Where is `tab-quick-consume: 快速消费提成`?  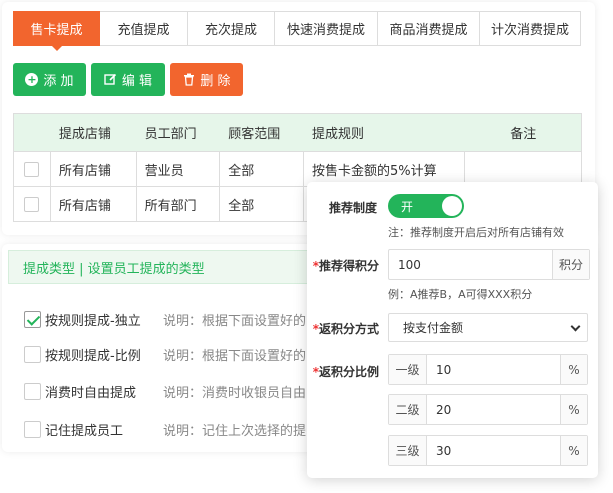
tab-quick-consume: 快速消费提成 is located at coordinates (326, 28).